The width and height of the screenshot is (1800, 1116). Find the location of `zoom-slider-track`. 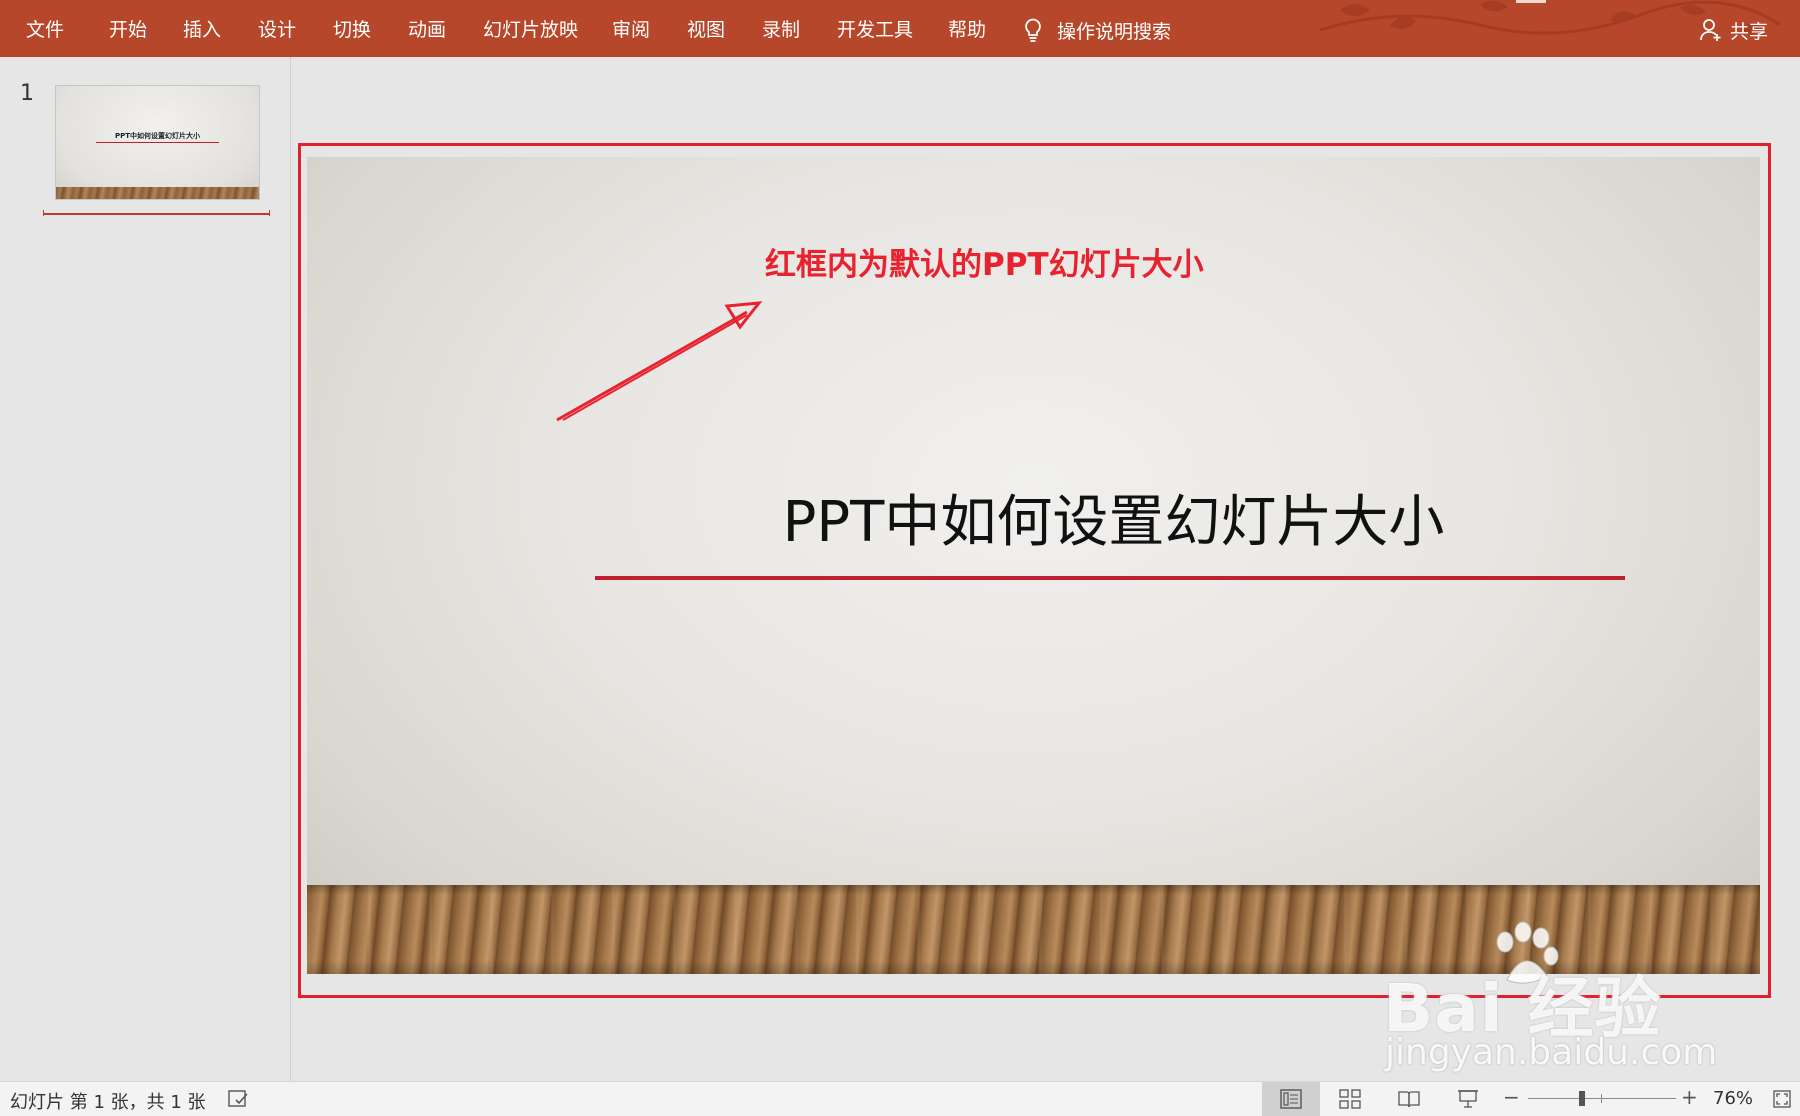

zoom-slider-track is located at coordinates (1602, 1098).